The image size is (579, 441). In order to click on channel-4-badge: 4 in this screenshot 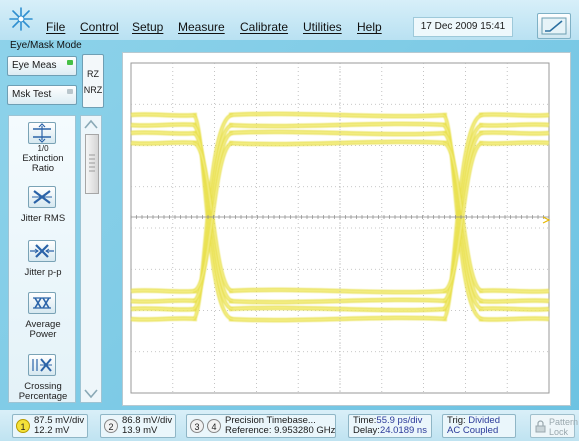, I will do `click(214, 426)`.